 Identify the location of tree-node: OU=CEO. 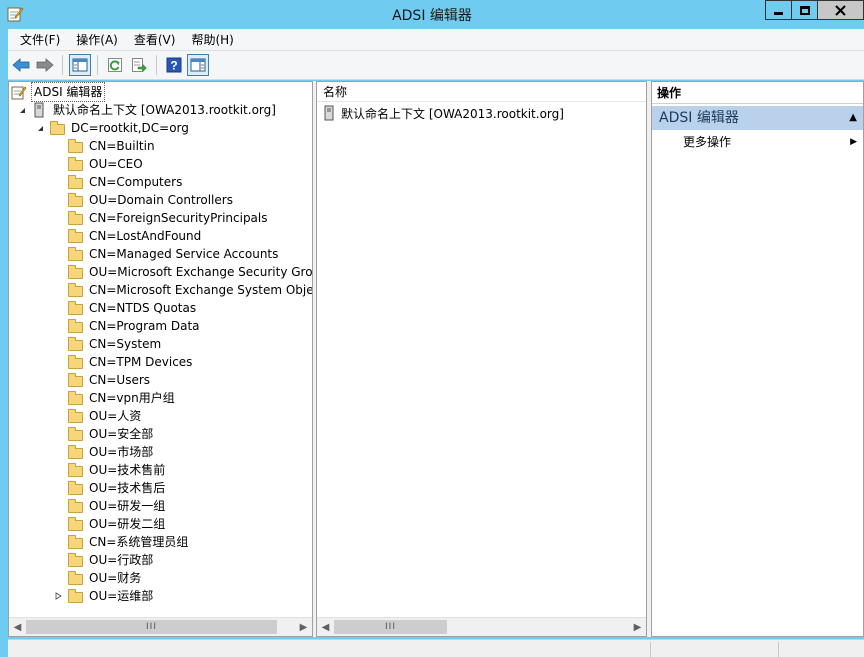
(99, 164).